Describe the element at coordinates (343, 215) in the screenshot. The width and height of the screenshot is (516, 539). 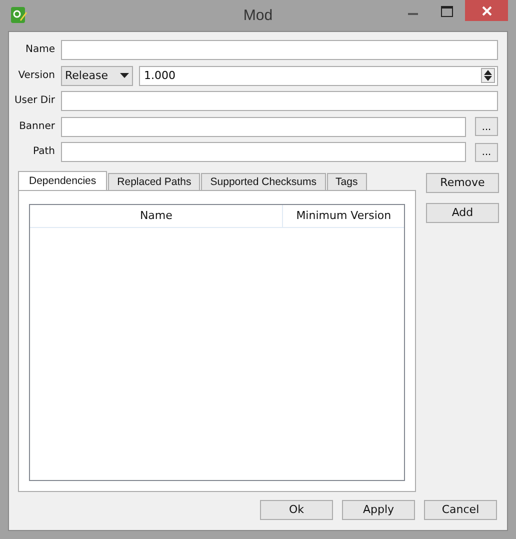
I see `column-header: Minimum Version` at that location.